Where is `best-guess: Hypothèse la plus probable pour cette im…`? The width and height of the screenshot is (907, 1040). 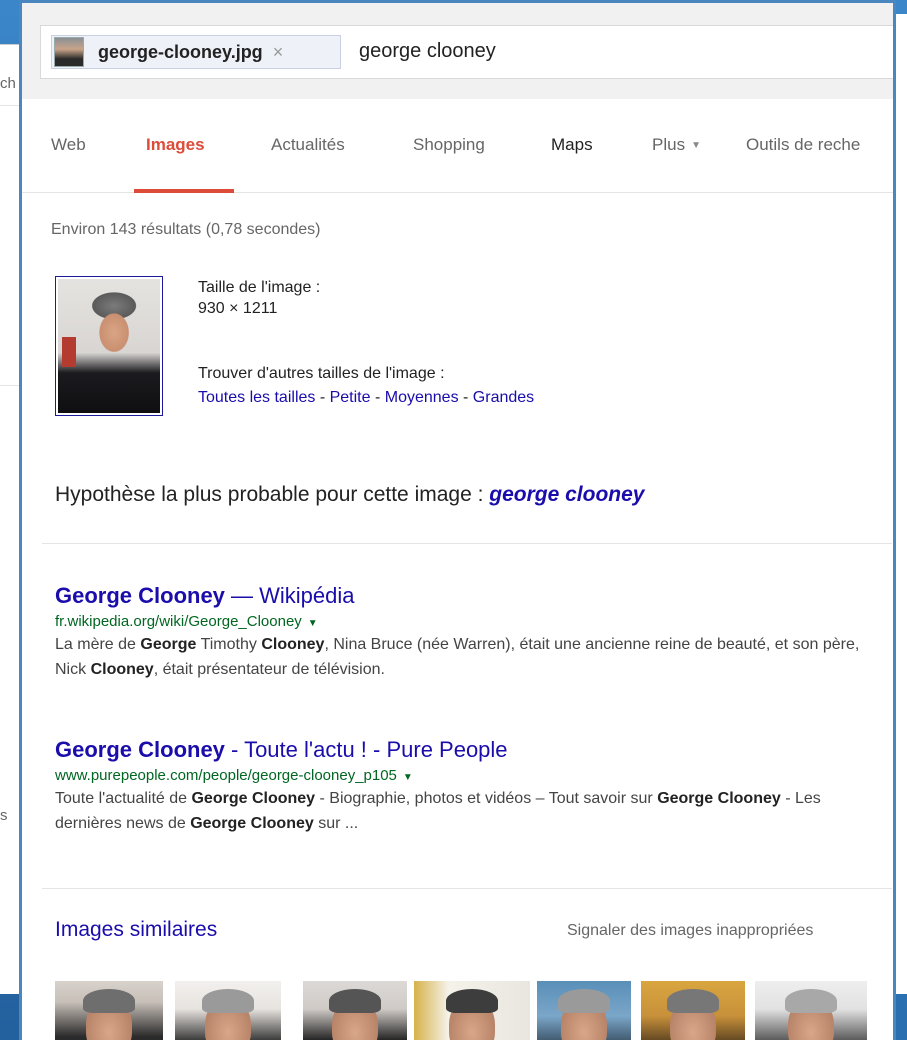 best-guess: Hypothèse la plus probable pour cette im… is located at coordinates (349, 495).